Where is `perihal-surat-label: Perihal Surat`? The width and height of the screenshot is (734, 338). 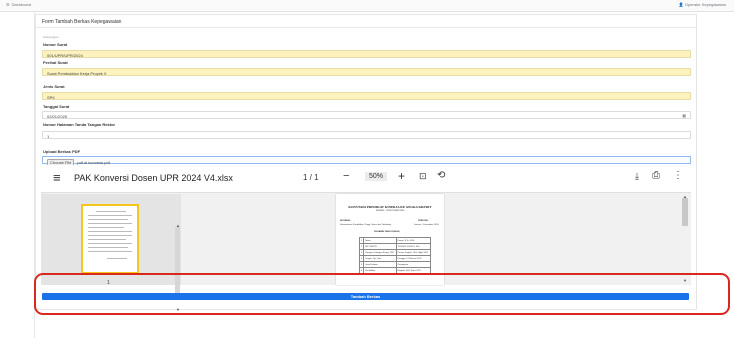
perihal-surat-label: Perihal Surat is located at coordinates (55, 62).